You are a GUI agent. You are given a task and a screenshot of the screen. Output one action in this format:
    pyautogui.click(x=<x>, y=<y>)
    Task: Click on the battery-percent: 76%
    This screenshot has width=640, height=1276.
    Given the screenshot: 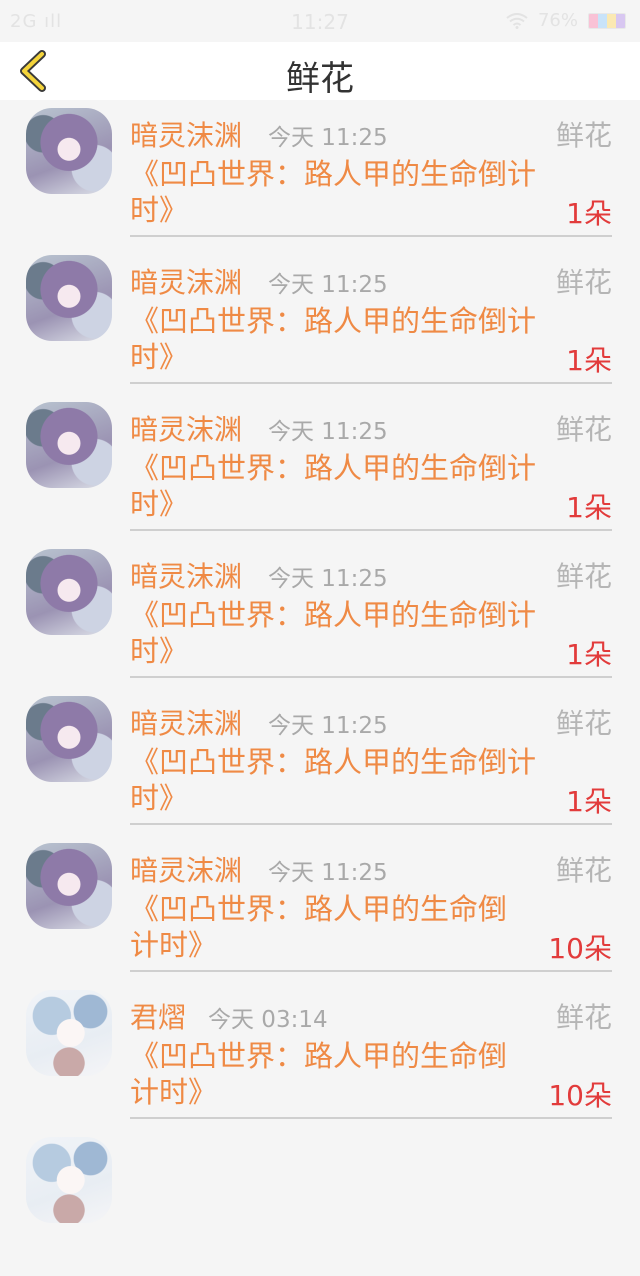 What is the action you would take?
    pyautogui.click(x=557, y=20)
    